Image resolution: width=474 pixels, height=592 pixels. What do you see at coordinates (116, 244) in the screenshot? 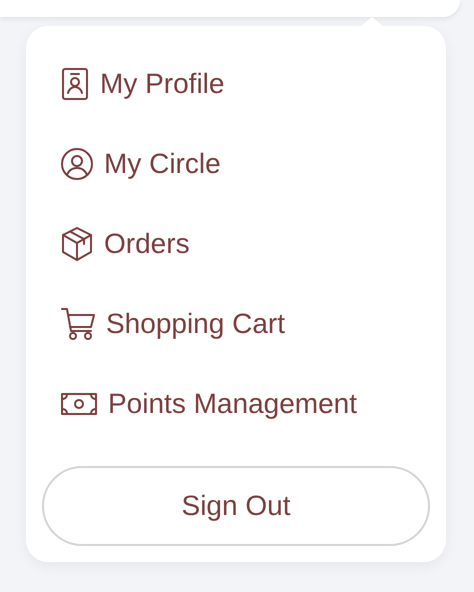
I see `menu-item: Orders` at bounding box center [116, 244].